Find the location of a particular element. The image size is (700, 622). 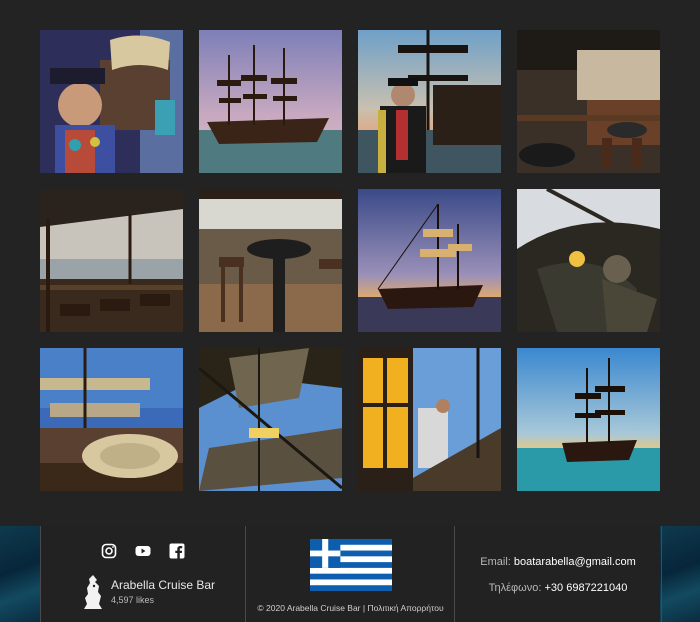

page-name: Arabella Cruise Bar is located at coordinates (163, 585).